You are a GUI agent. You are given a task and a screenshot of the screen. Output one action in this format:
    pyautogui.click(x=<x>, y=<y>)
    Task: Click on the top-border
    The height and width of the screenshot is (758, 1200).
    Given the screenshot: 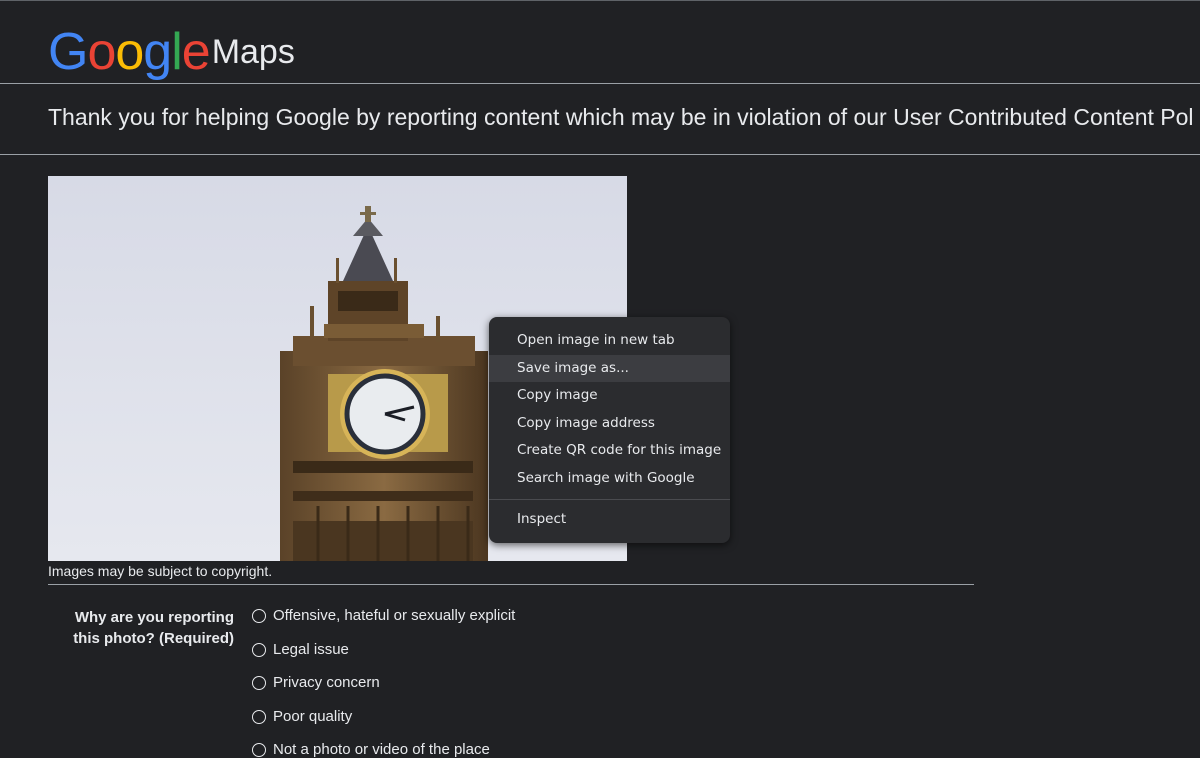 What is the action you would take?
    pyautogui.click(x=600, y=0)
    